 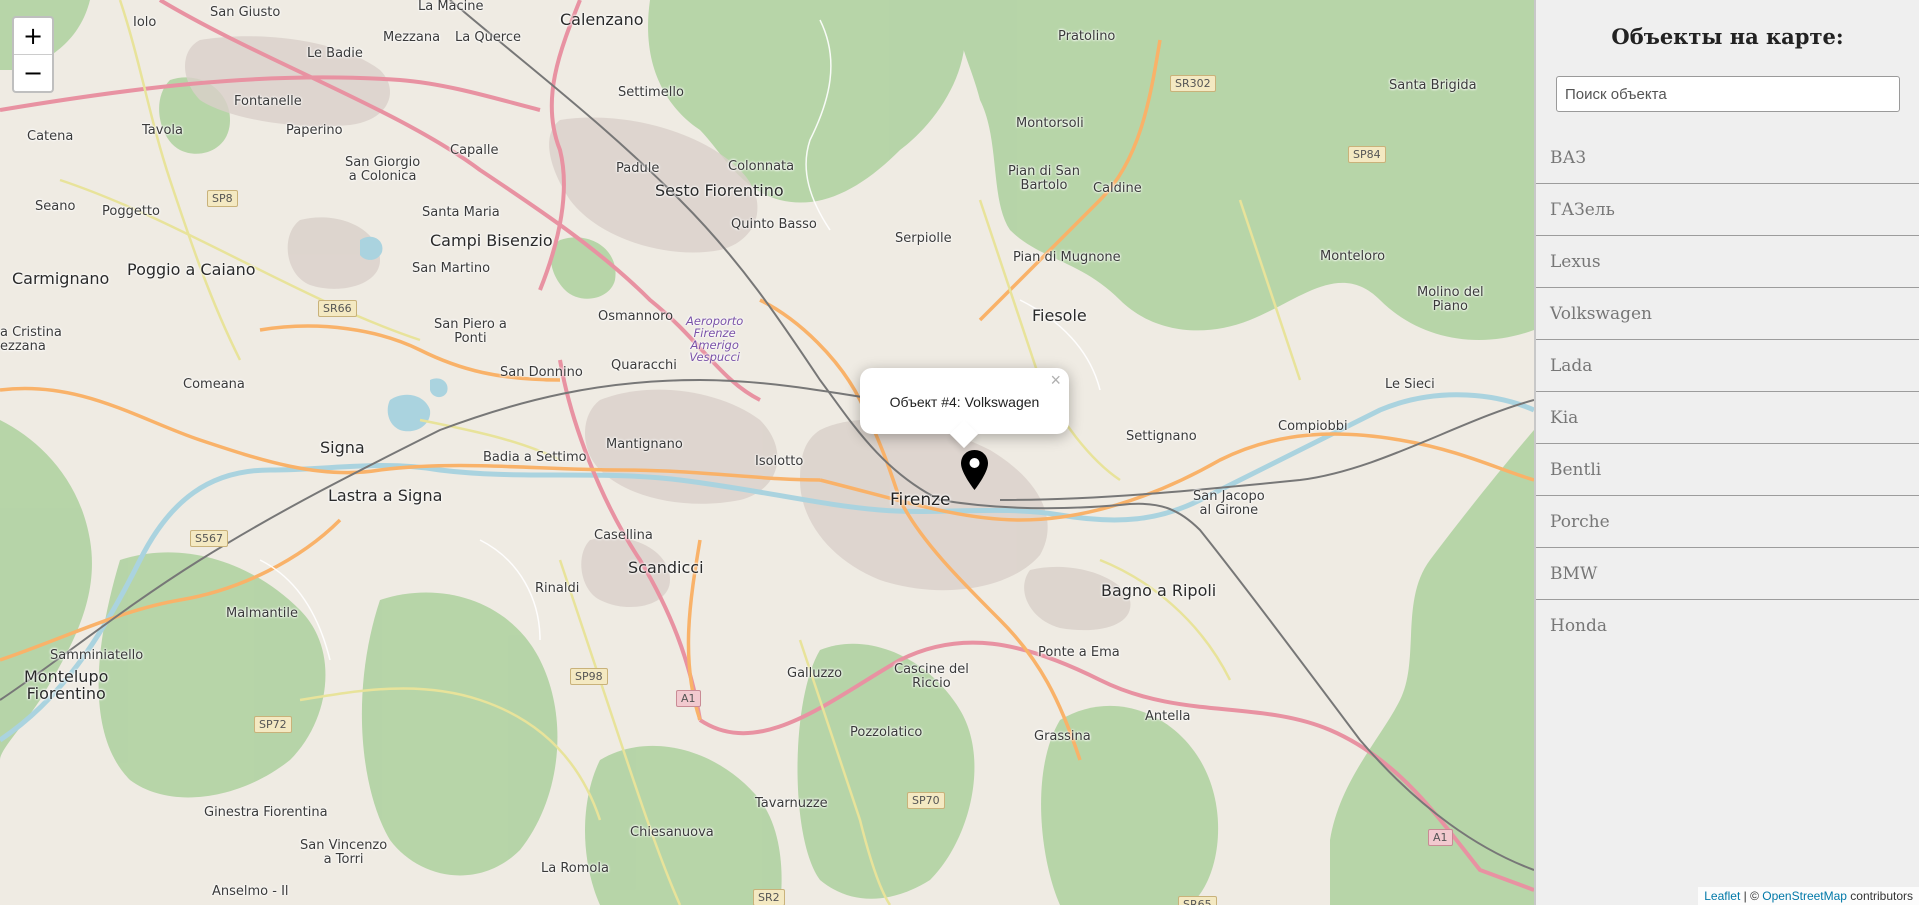 I want to click on map-label: Campi Bisenzio, so click(x=491, y=240).